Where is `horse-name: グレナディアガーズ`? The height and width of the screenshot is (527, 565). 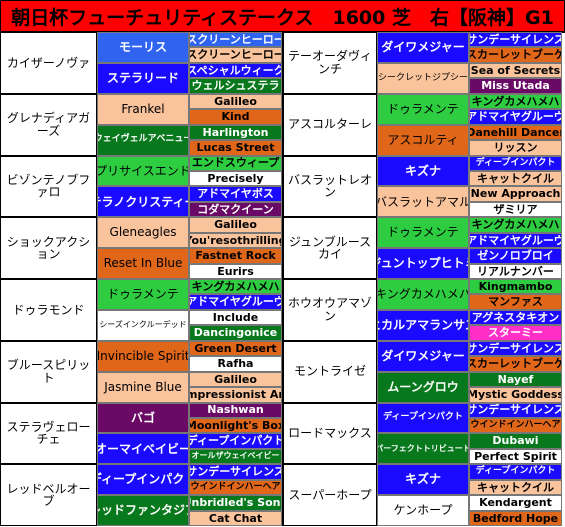 horse-name: グレナディアガーズ is located at coordinates (48, 124).